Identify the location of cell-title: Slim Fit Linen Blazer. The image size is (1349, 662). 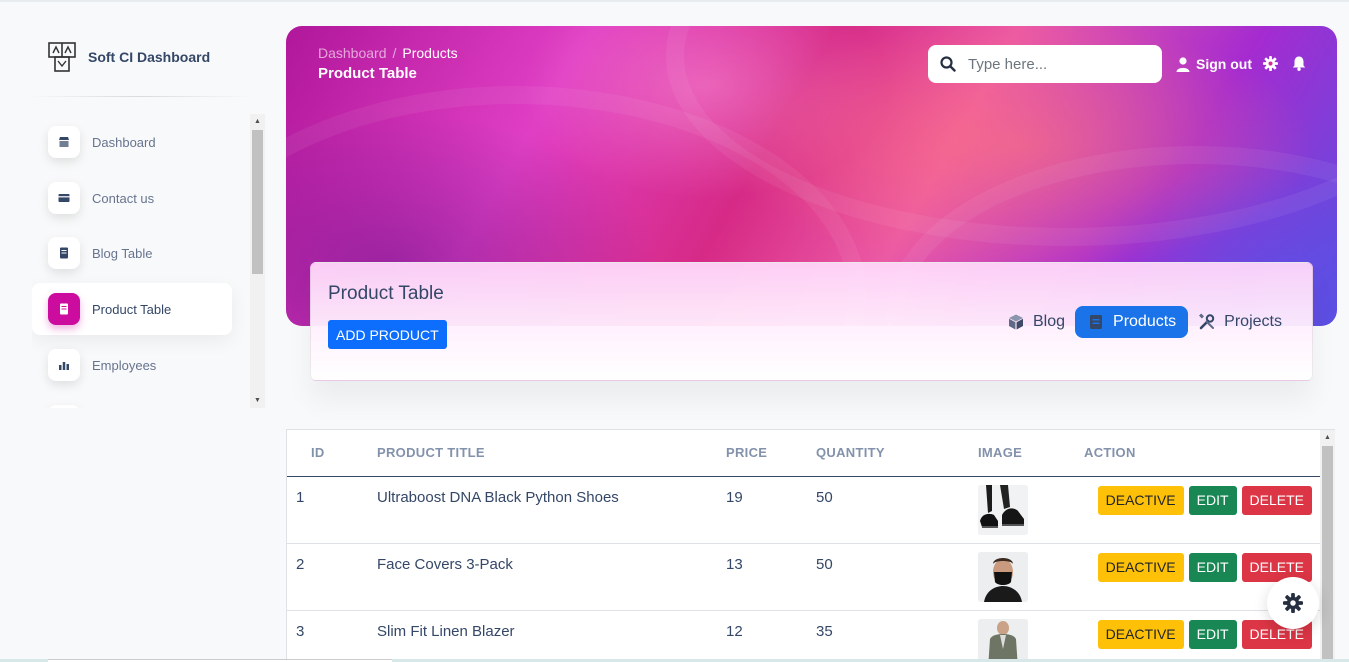
(551, 636).